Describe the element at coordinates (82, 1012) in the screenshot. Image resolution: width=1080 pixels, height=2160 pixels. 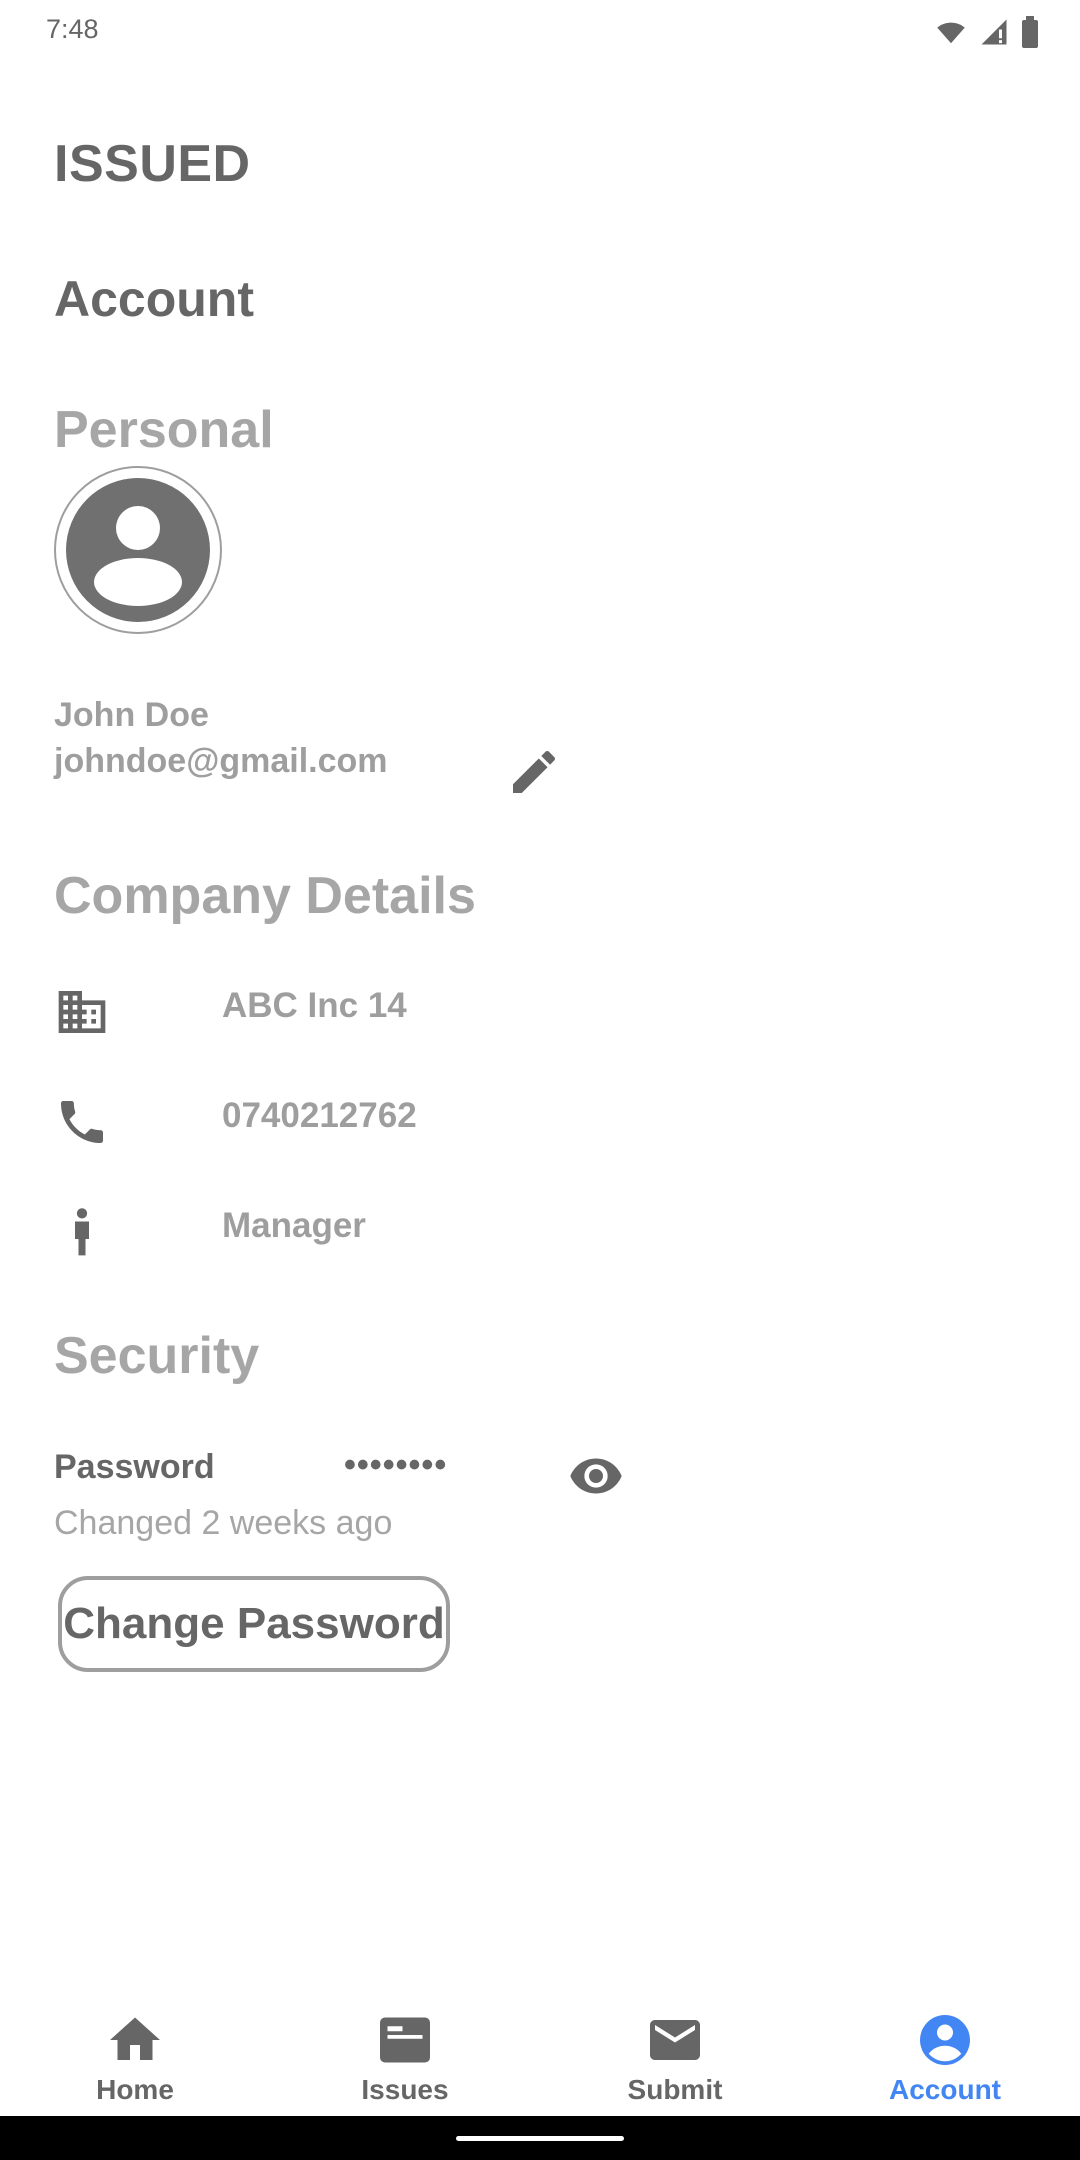
I see `building-icon` at that location.